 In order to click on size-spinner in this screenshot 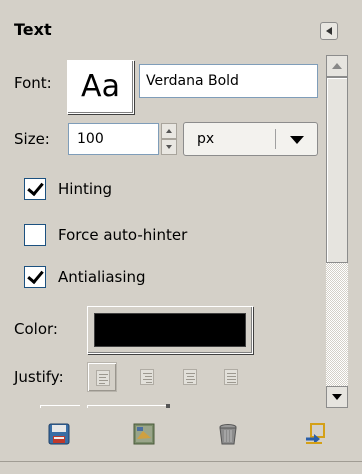, I will do `click(169, 139)`.